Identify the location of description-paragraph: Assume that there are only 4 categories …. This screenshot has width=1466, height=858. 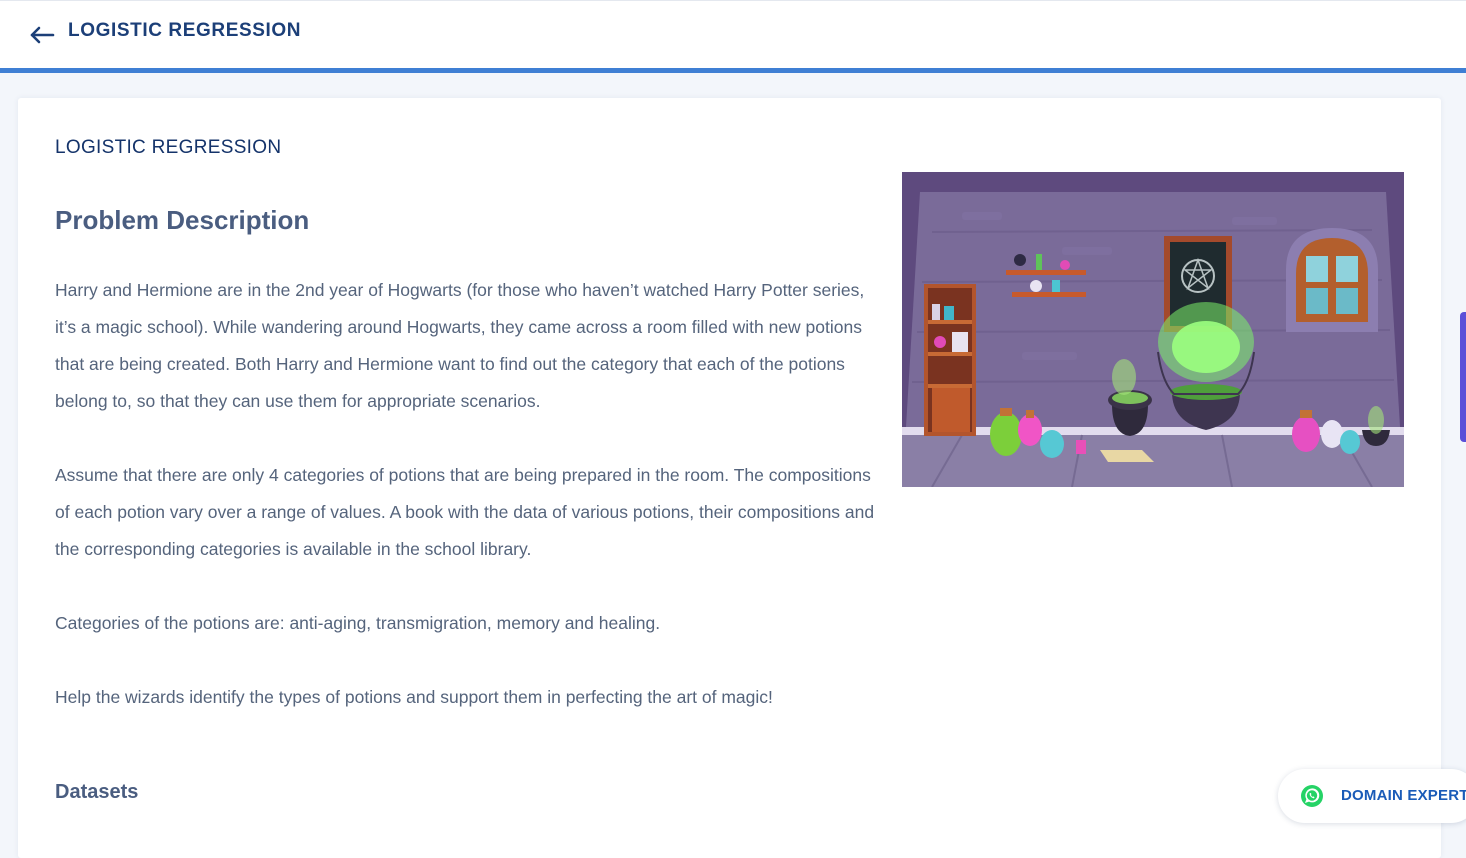
(465, 512).